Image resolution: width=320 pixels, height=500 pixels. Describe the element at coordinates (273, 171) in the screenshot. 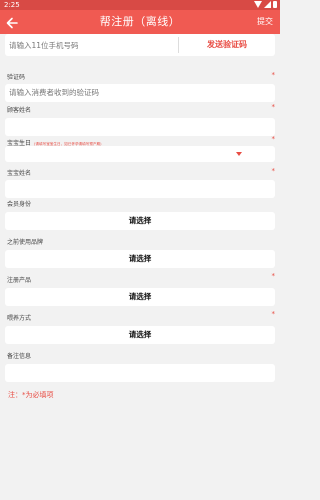

I see `baby-name-required-mark: *` at that location.